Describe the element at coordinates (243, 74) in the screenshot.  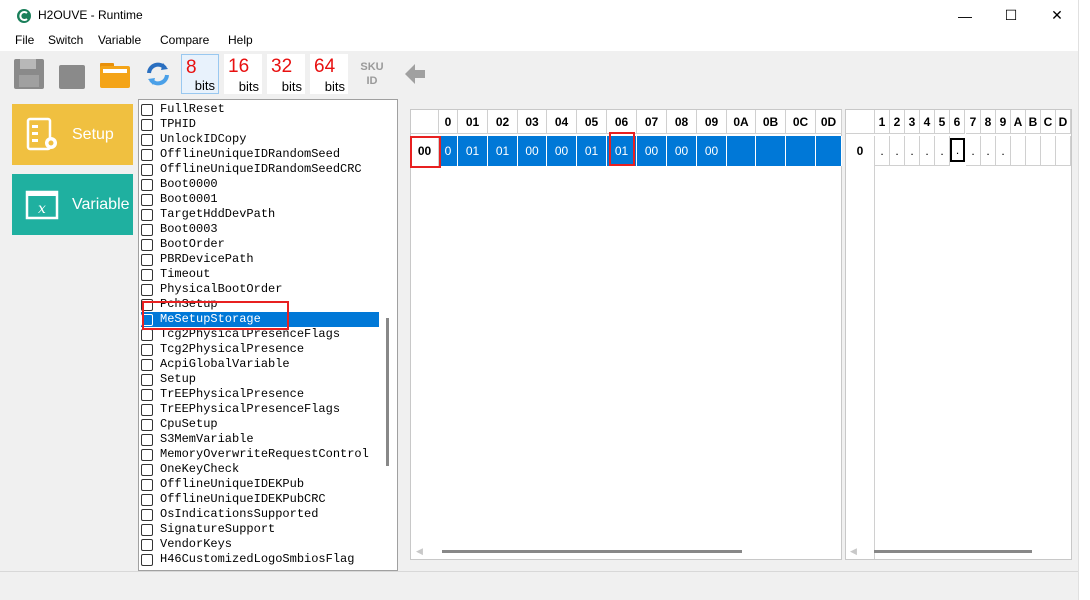
I see `bits-16-button: 16 bits` at that location.